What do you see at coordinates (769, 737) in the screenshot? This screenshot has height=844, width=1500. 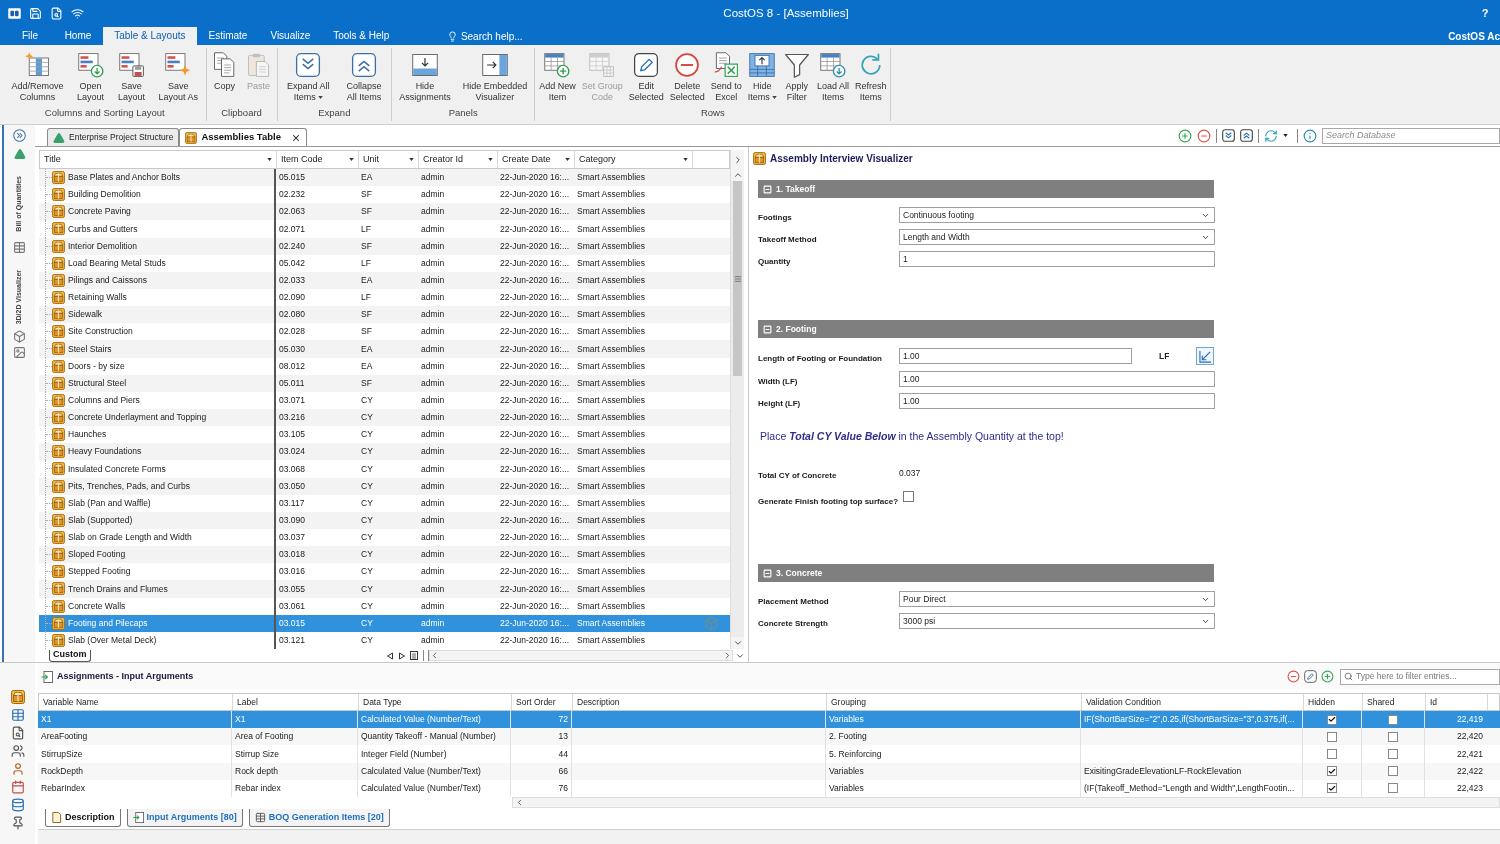 I see `table-row: AreaFooting Area of Footing Quantity Takeoff - Manual (Number) 13 2. Footing 22,420` at bounding box center [769, 737].